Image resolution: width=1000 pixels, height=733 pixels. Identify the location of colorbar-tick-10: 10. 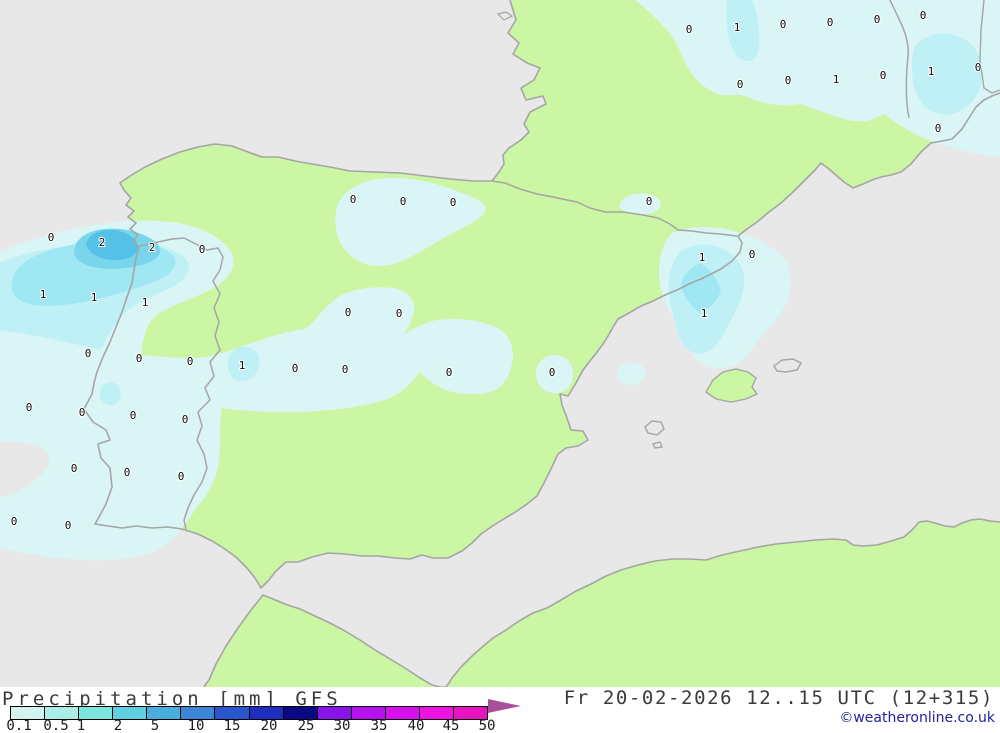
(196, 725).